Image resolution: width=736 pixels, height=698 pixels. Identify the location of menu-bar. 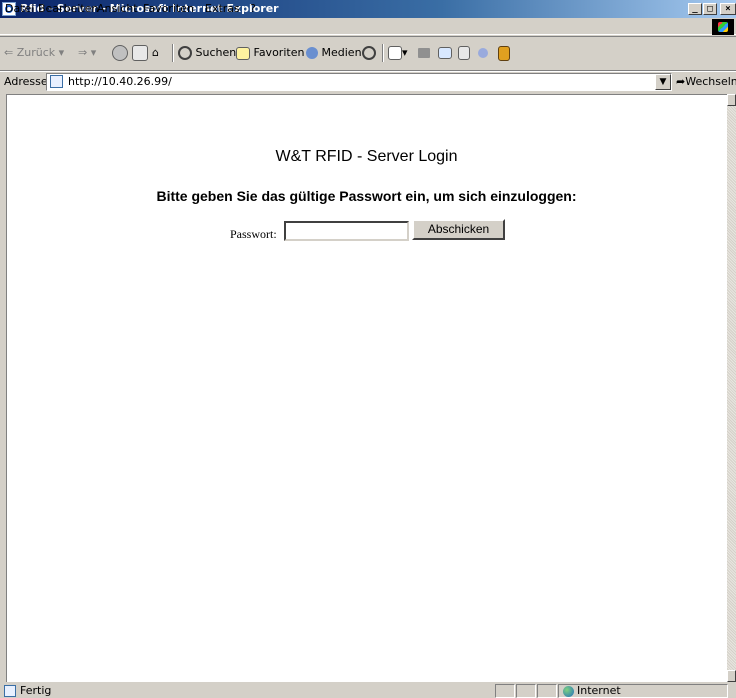
(368, 26).